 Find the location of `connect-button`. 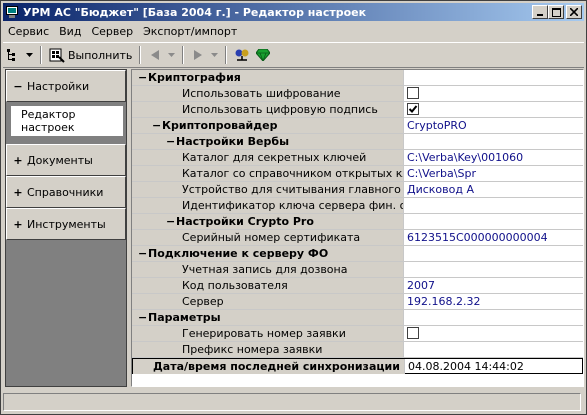

connect-button is located at coordinates (242, 55).